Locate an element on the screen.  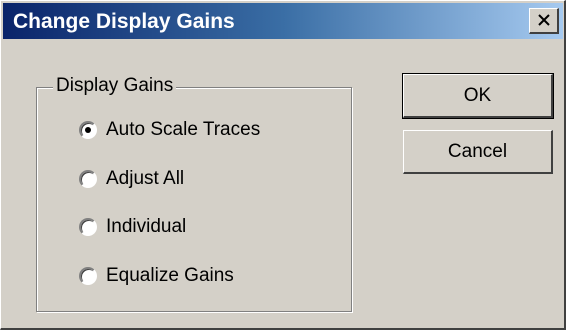
radio-dot is located at coordinates (88, 130).